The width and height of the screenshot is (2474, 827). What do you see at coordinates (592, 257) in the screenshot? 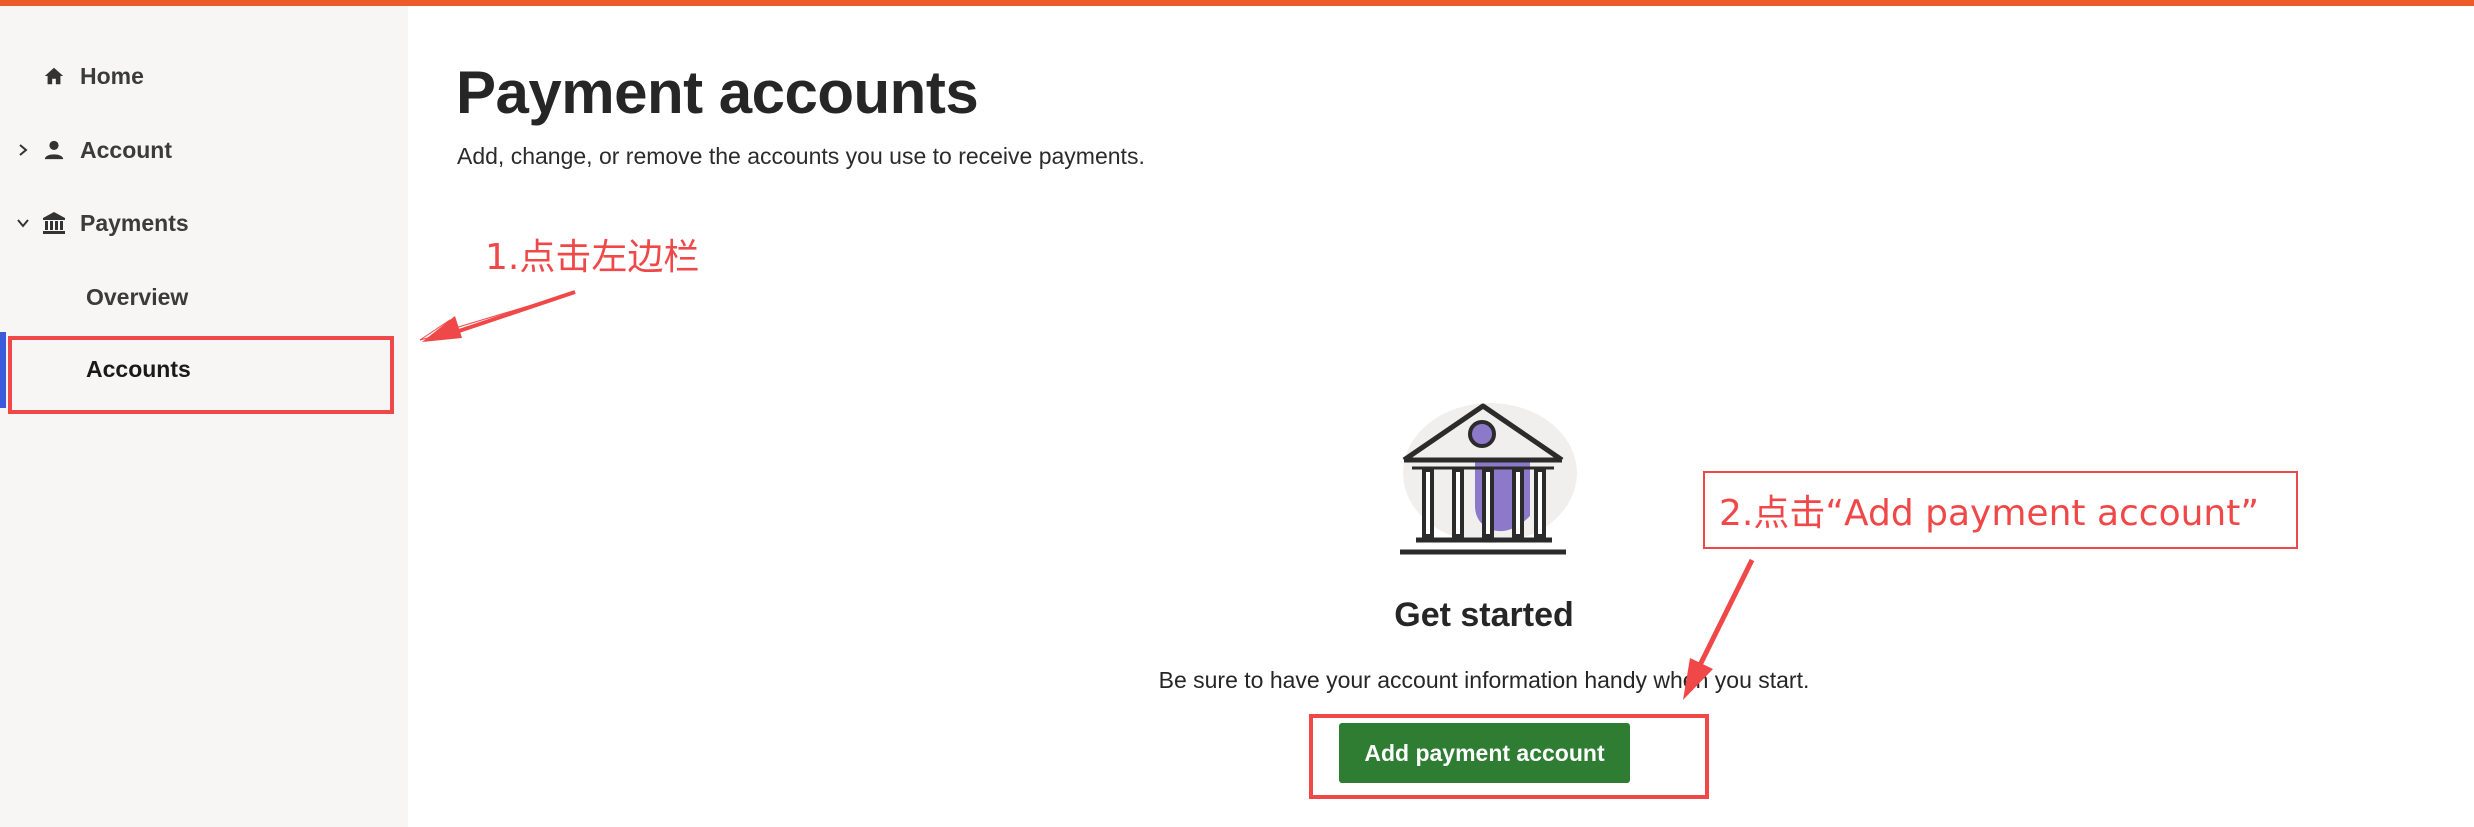
I see `annotation-step1-text: 1.点击左边栏` at bounding box center [592, 257].